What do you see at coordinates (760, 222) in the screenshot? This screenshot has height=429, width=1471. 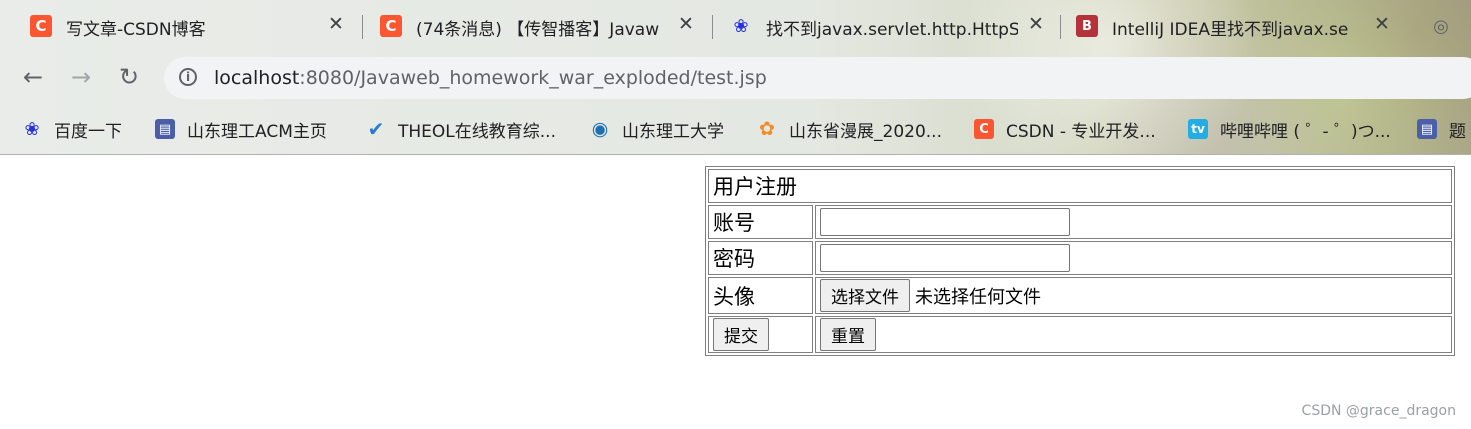 I see `account-label: 账号` at bounding box center [760, 222].